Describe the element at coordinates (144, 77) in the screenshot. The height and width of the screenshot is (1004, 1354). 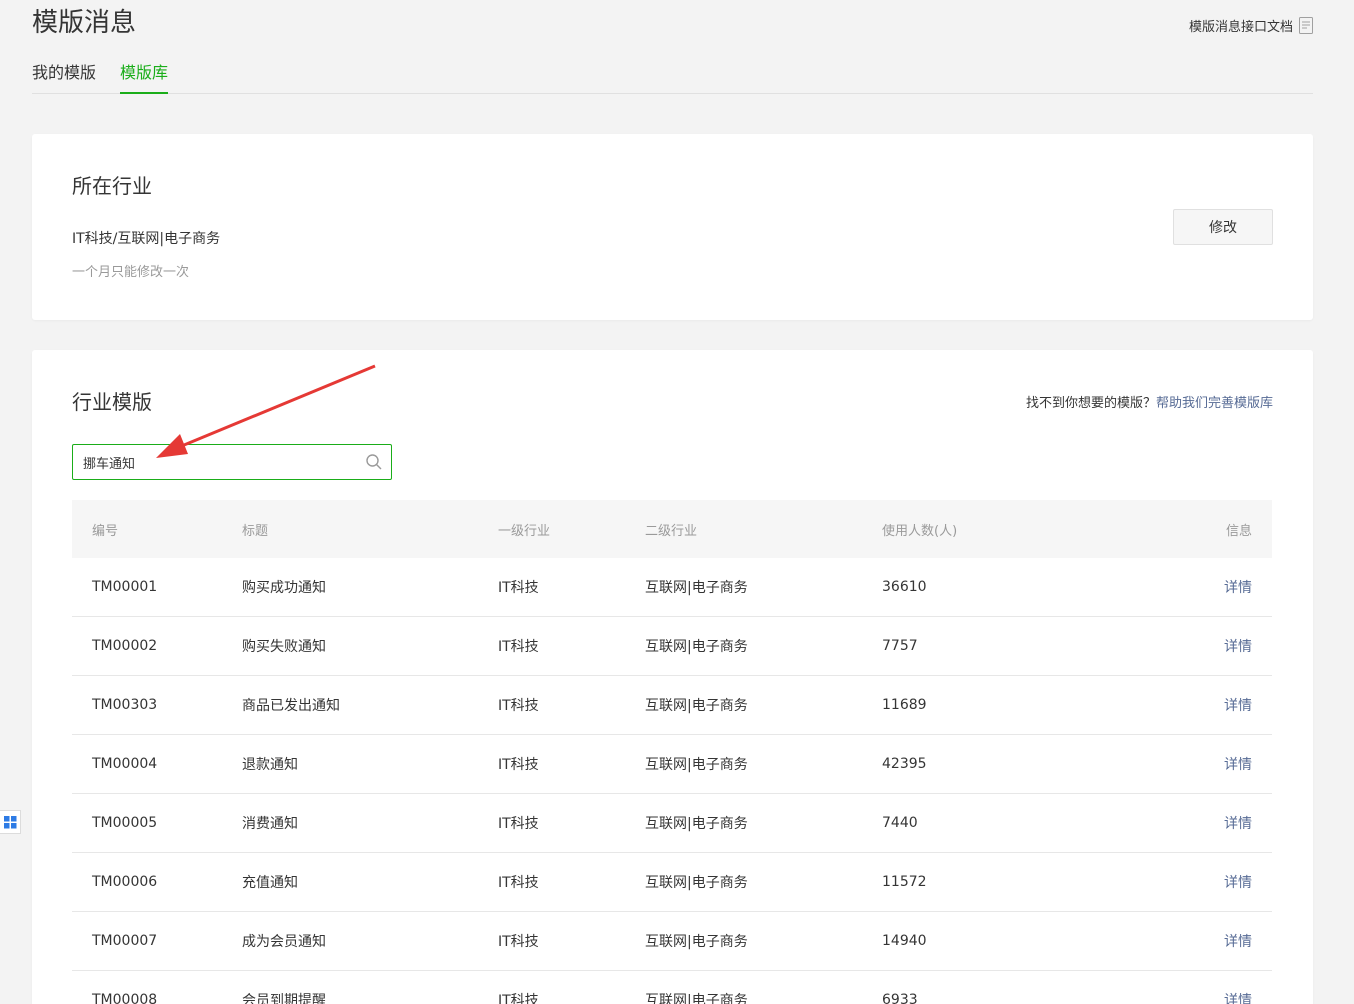
I see `tab-template-library: 模版库` at that location.